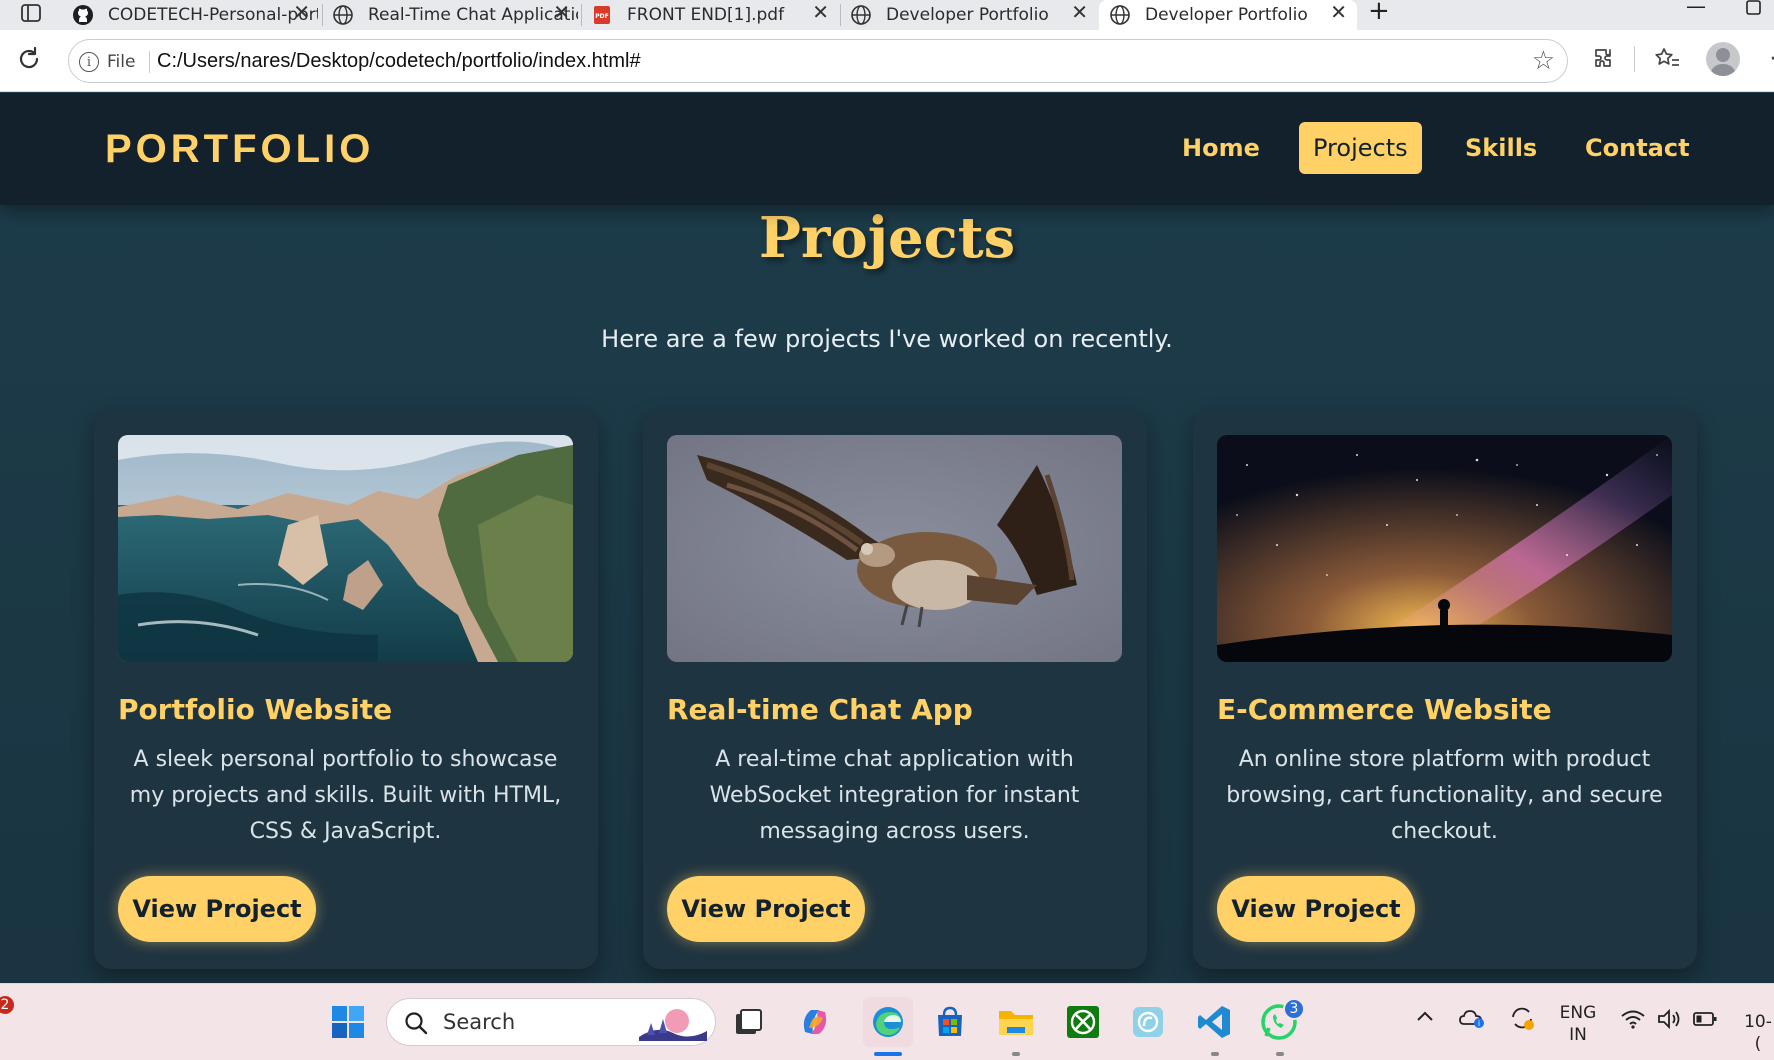 The image size is (1774, 1060). What do you see at coordinates (887, 238) in the screenshot?
I see `section-title: Projects` at bounding box center [887, 238].